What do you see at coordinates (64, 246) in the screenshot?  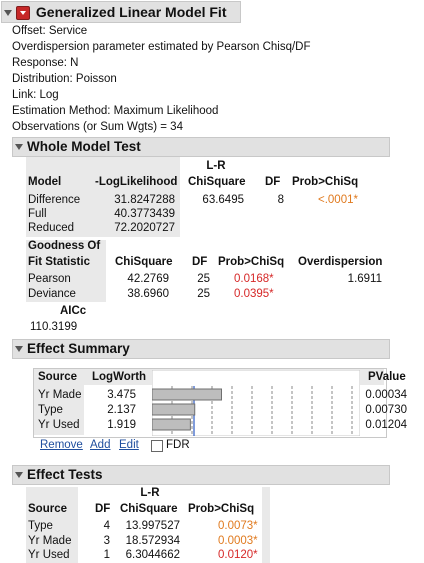 I see `col-gof-1: Goodness Of` at bounding box center [64, 246].